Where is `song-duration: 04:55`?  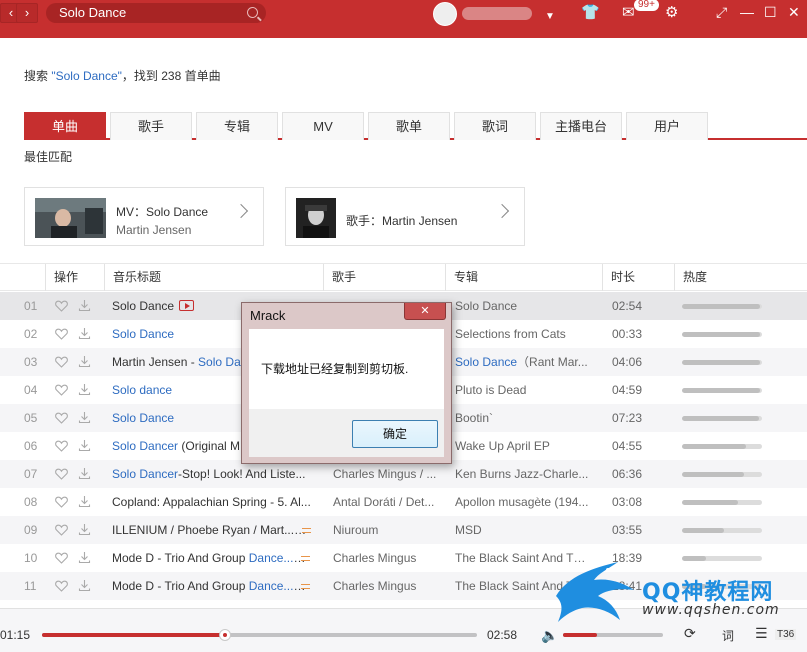 song-duration: 04:55 is located at coordinates (627, 446).